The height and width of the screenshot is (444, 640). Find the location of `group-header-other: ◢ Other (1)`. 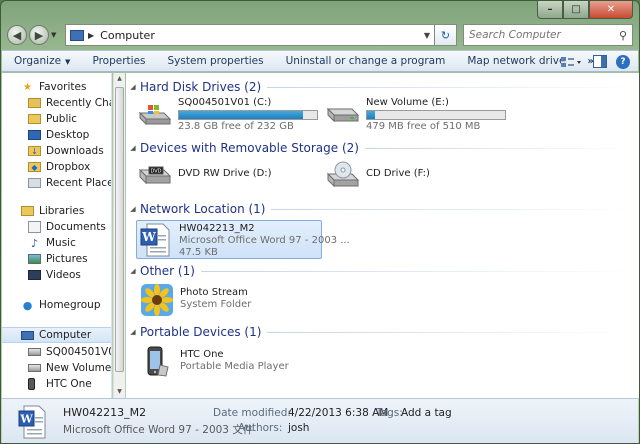

group-header-other: ◢ Other (1) is located at coordinates (381, 271).